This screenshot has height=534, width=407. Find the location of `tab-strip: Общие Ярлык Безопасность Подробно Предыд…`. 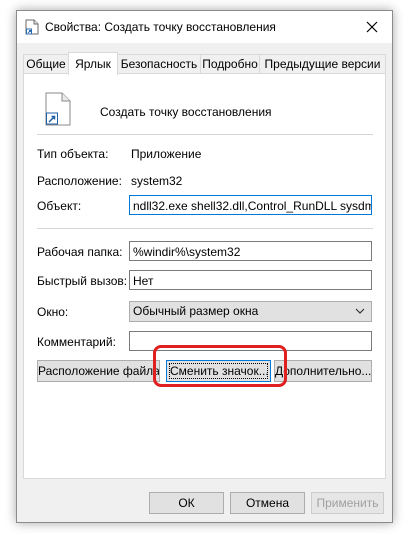

tab-strip: Общие Ярлык Безопасность Подробно Предыд… is located at coordinates (204, 63).